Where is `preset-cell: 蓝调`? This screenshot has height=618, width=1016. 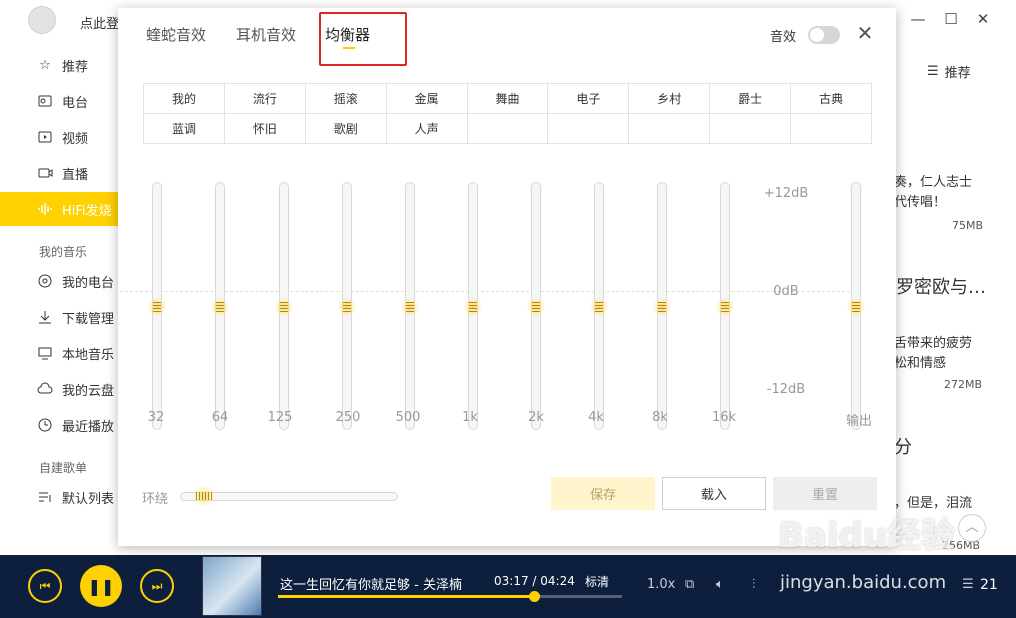
preset-cell: 蓝调 is located at coordinates (184, 129).